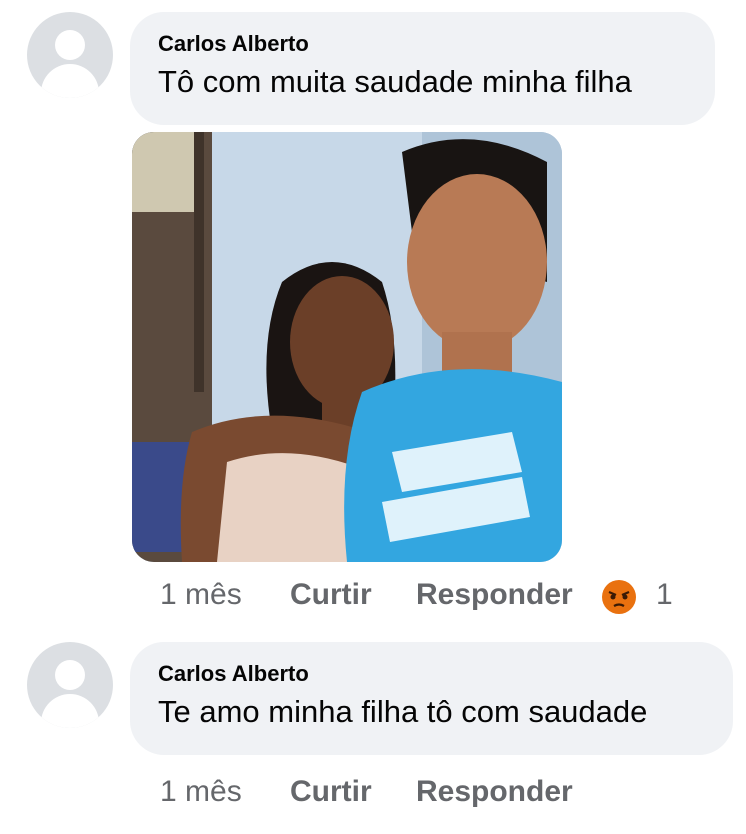  I want to click on reaction-count: 1, so click(664, 595).